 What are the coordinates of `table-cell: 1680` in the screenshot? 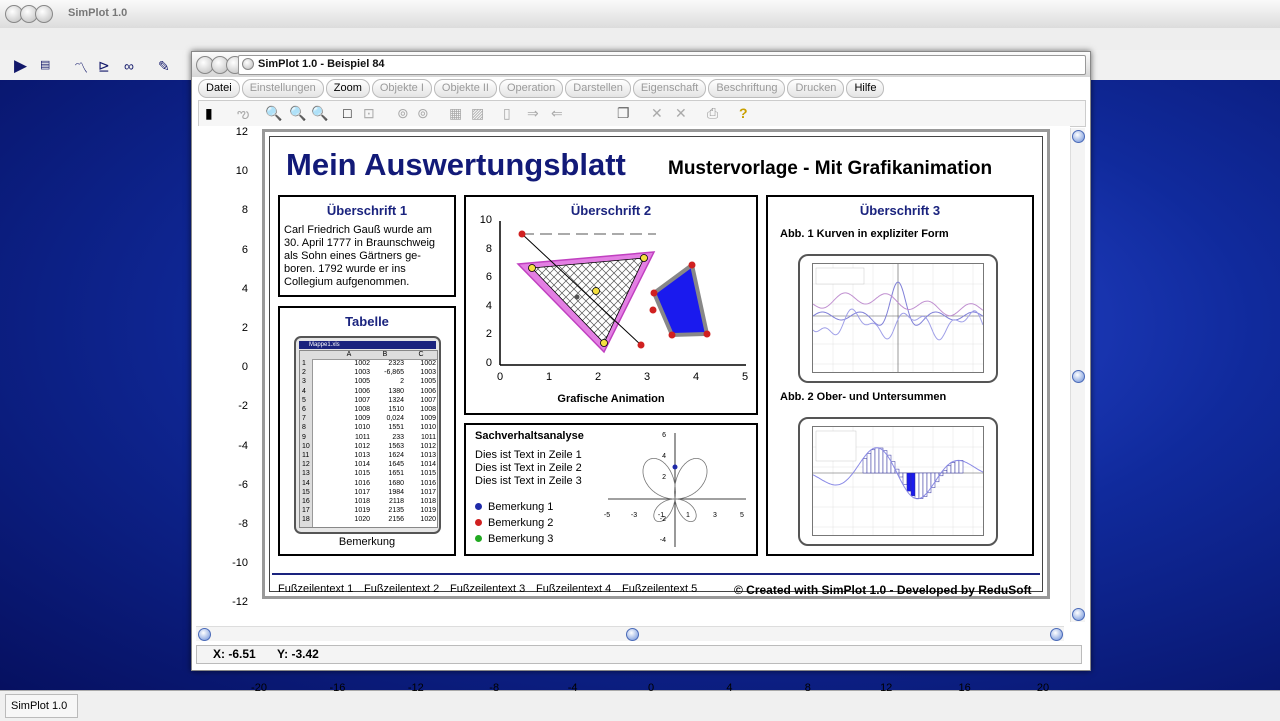 It's located at (389, 484).